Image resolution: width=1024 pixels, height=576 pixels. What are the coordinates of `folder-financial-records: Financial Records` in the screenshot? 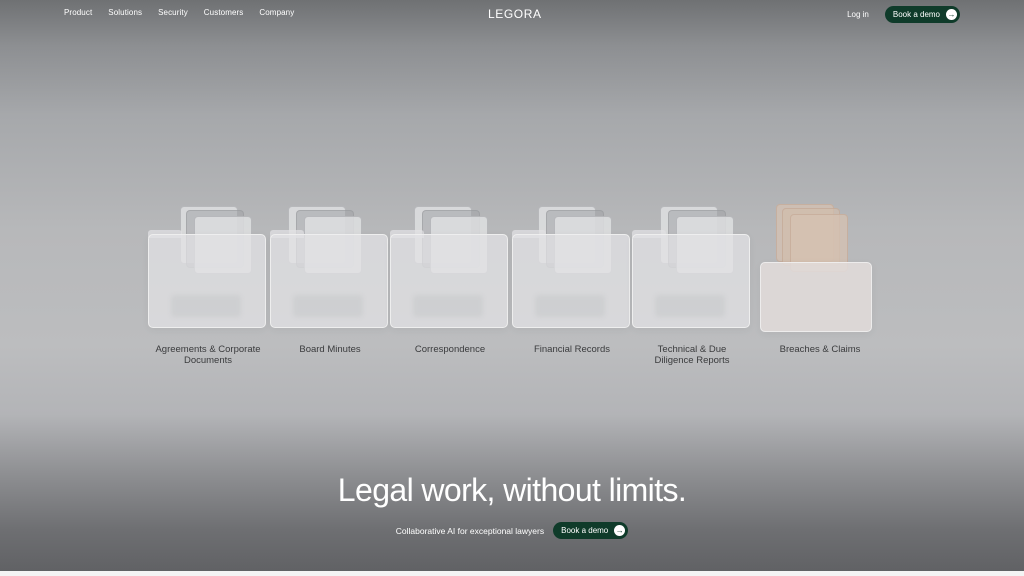 It's located at (572, 277).